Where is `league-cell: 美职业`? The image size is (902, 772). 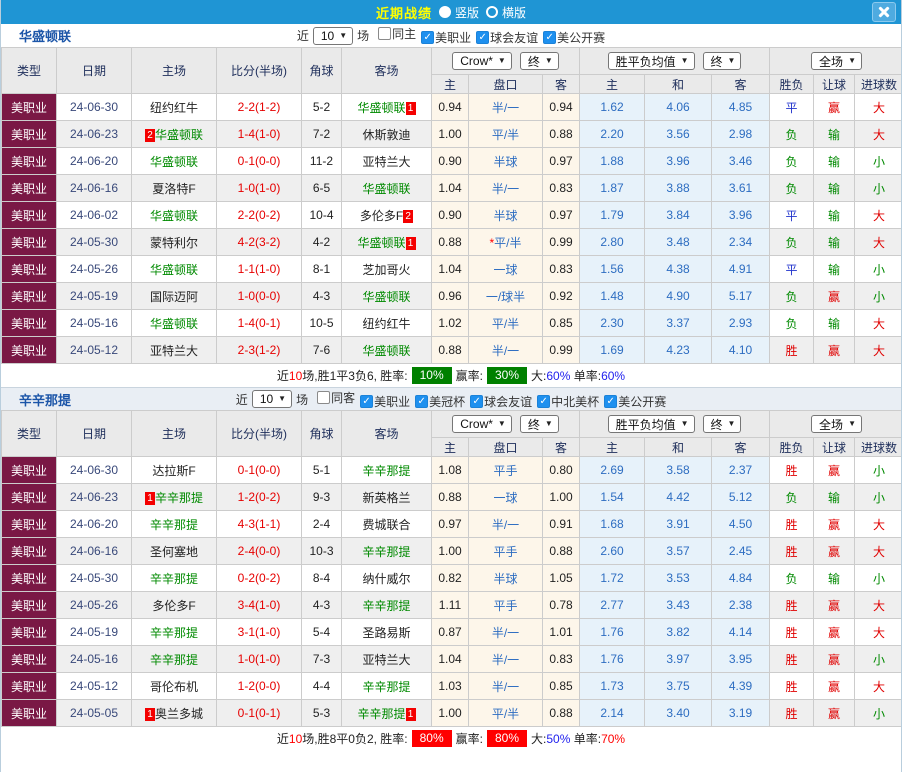 league-cell: 美职业 is located at coordinates (29, 497).